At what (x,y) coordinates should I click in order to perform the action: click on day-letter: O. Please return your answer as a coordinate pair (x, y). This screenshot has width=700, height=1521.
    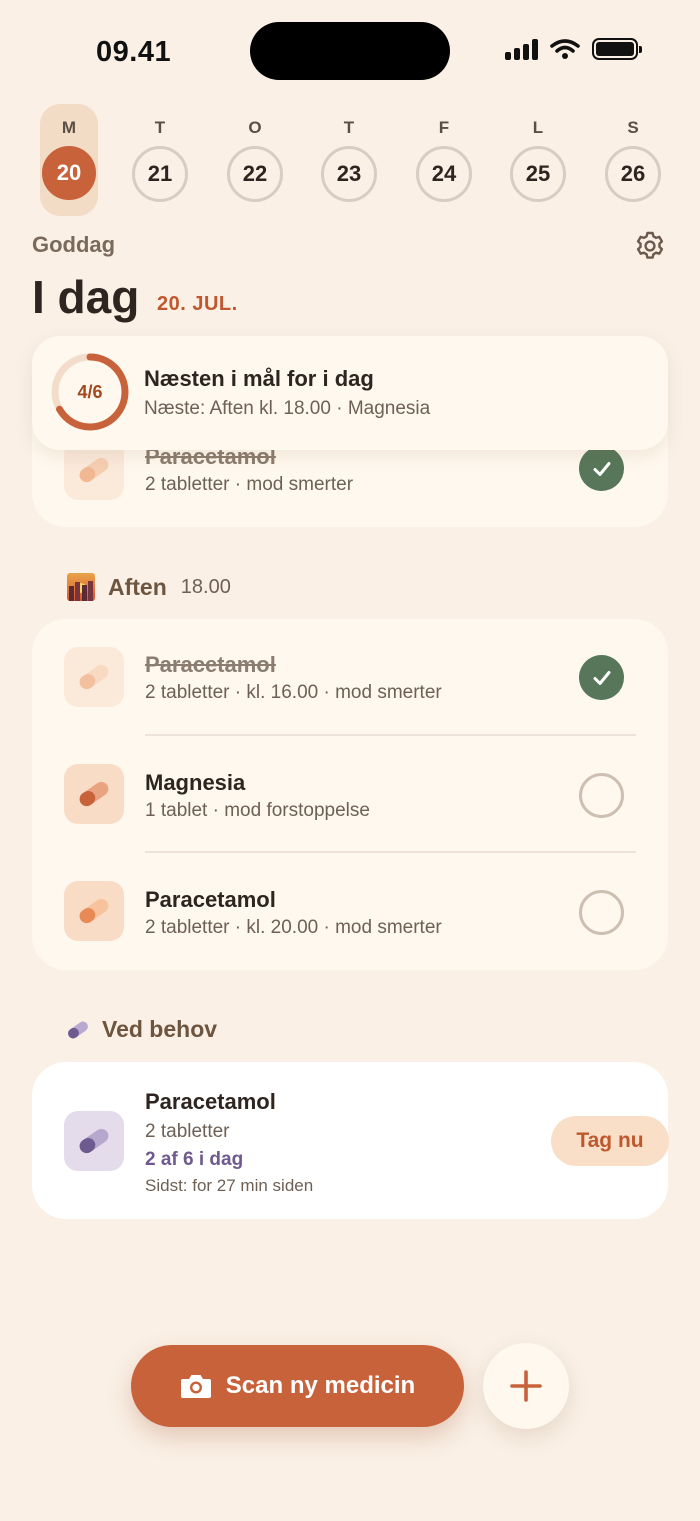
    Looking at the image, I should click on (255, 127).